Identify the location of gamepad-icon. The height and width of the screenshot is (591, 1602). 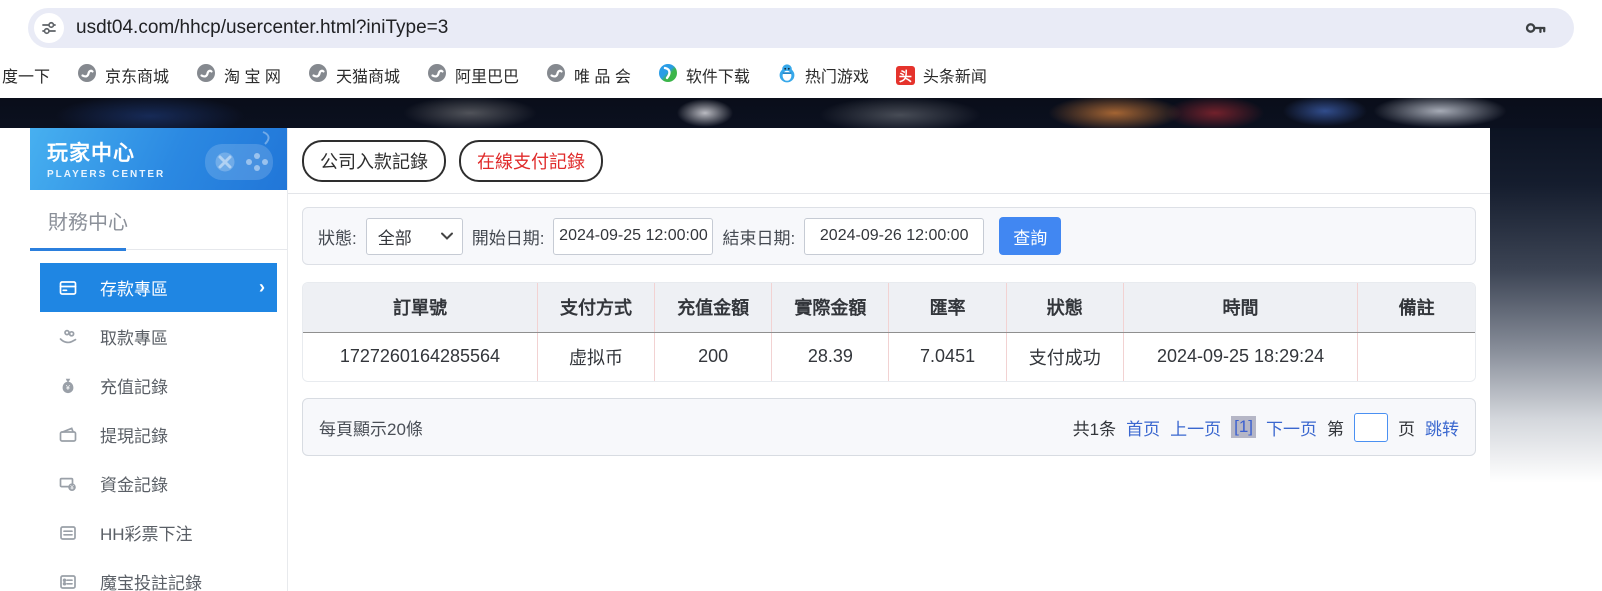
(239, 160).